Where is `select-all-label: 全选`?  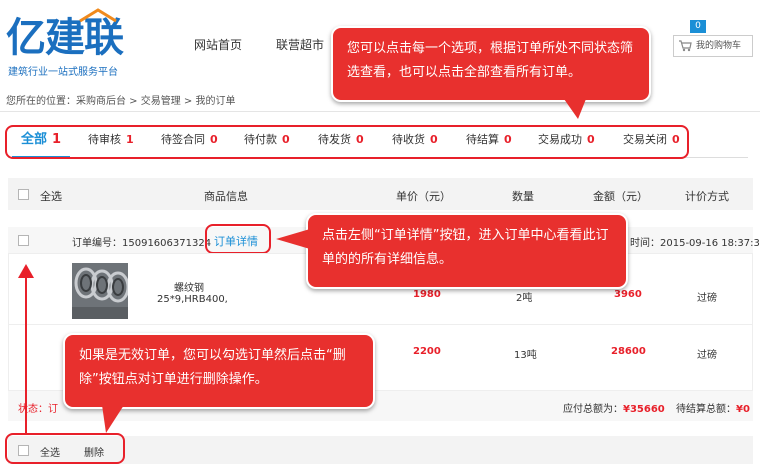
select-all-label: 全选 is located at coordinates (51, 196).